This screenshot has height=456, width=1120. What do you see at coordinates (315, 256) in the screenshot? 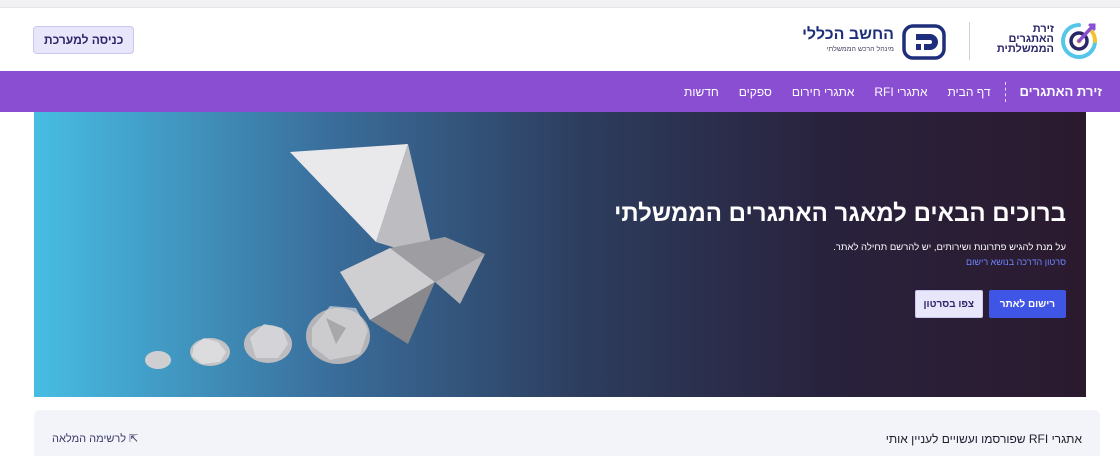
I see `origami-bird-illustration` at bounding box center [315, 256].